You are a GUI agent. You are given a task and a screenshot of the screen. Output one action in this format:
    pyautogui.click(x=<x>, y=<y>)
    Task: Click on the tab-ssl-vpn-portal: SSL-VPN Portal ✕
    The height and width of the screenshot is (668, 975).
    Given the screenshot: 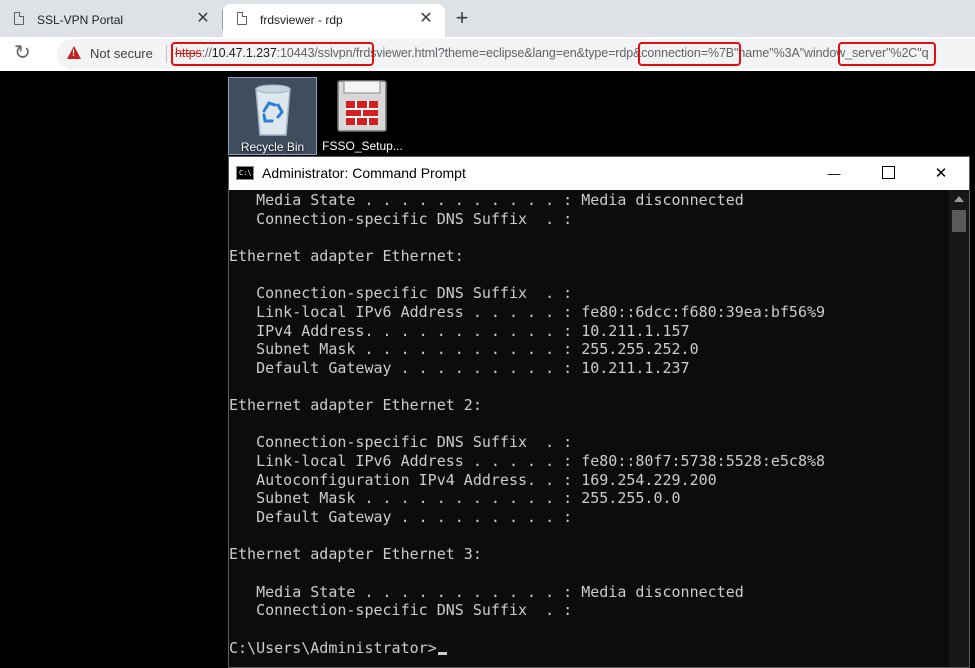 What is the action you would take?
    pyautogui.click(x=111, y=20)
    